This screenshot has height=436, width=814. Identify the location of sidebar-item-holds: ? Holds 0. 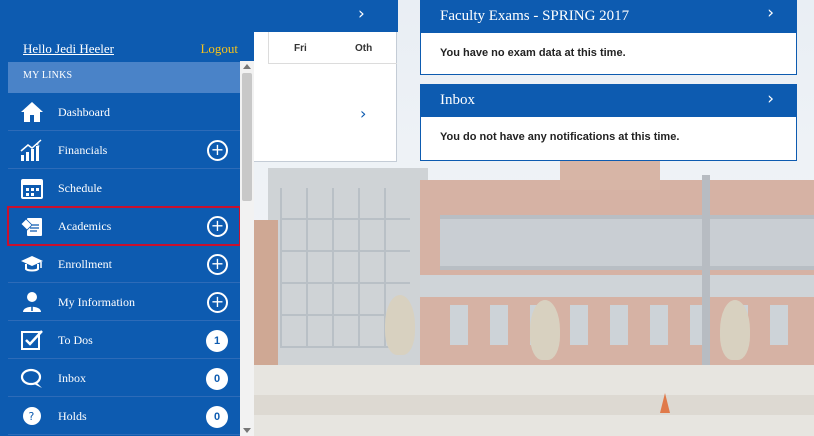
(124, 416).